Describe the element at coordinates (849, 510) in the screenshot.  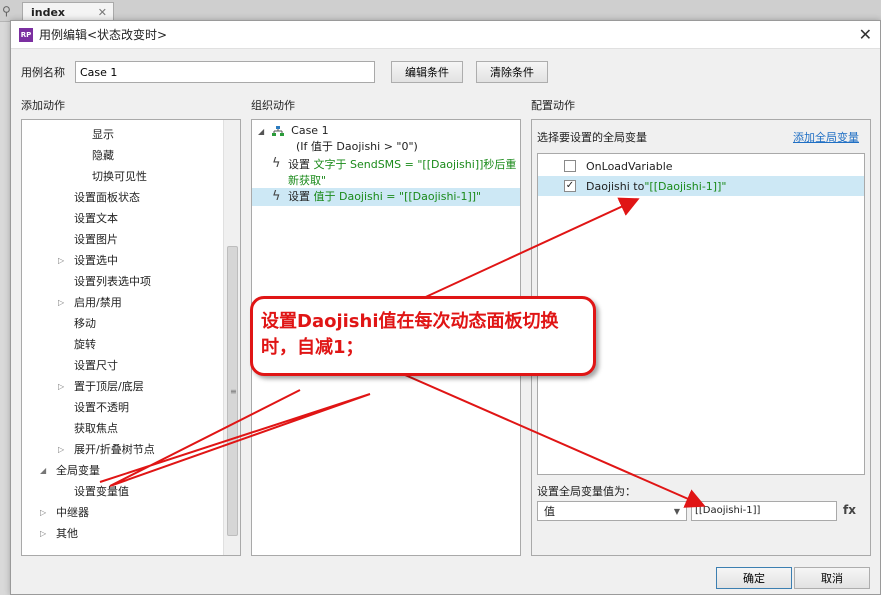
I see `fx-icon: fx` at that location.